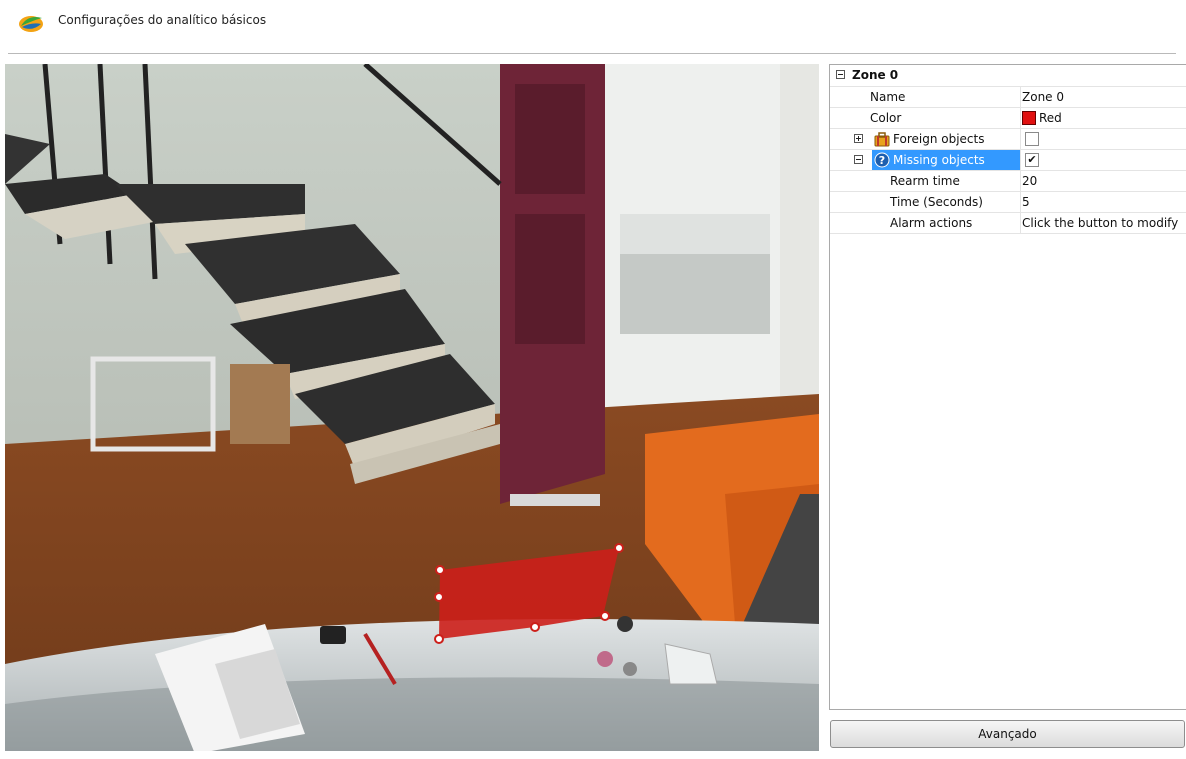  What do you see at coordinates (31, 24) in the screenshot?
I see `app-logo-icon` at bounding box center [31, 24].